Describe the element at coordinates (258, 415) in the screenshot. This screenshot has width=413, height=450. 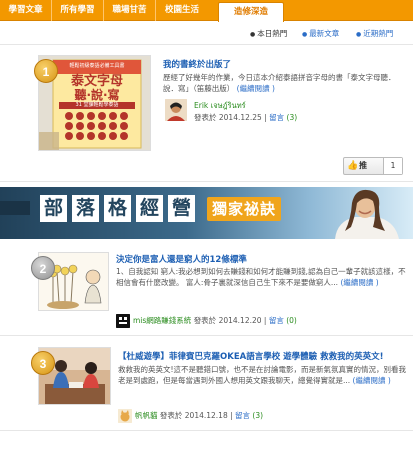
I see `post-3-comment-count: (3)` at that location.